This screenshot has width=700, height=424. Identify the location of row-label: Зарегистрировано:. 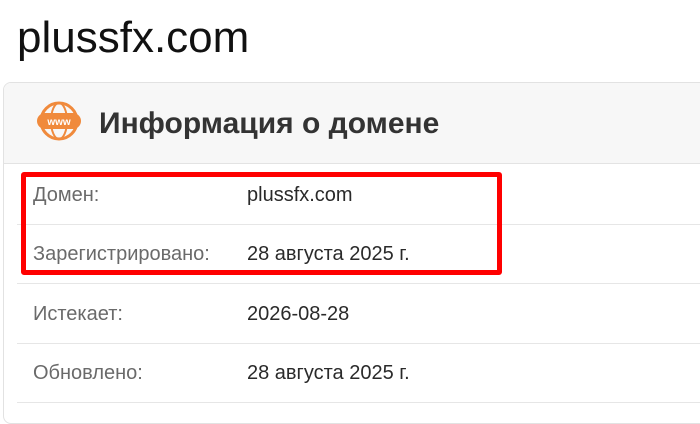
(121, 254).